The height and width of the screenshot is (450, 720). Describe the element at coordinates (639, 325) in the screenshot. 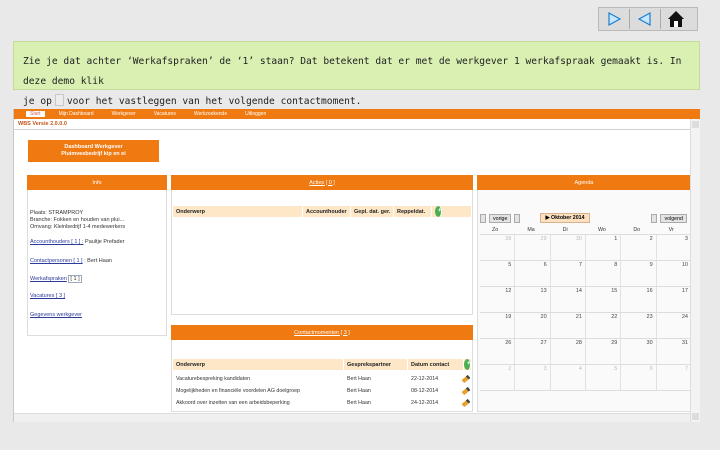

I see `calendar-day: 23` at that location.